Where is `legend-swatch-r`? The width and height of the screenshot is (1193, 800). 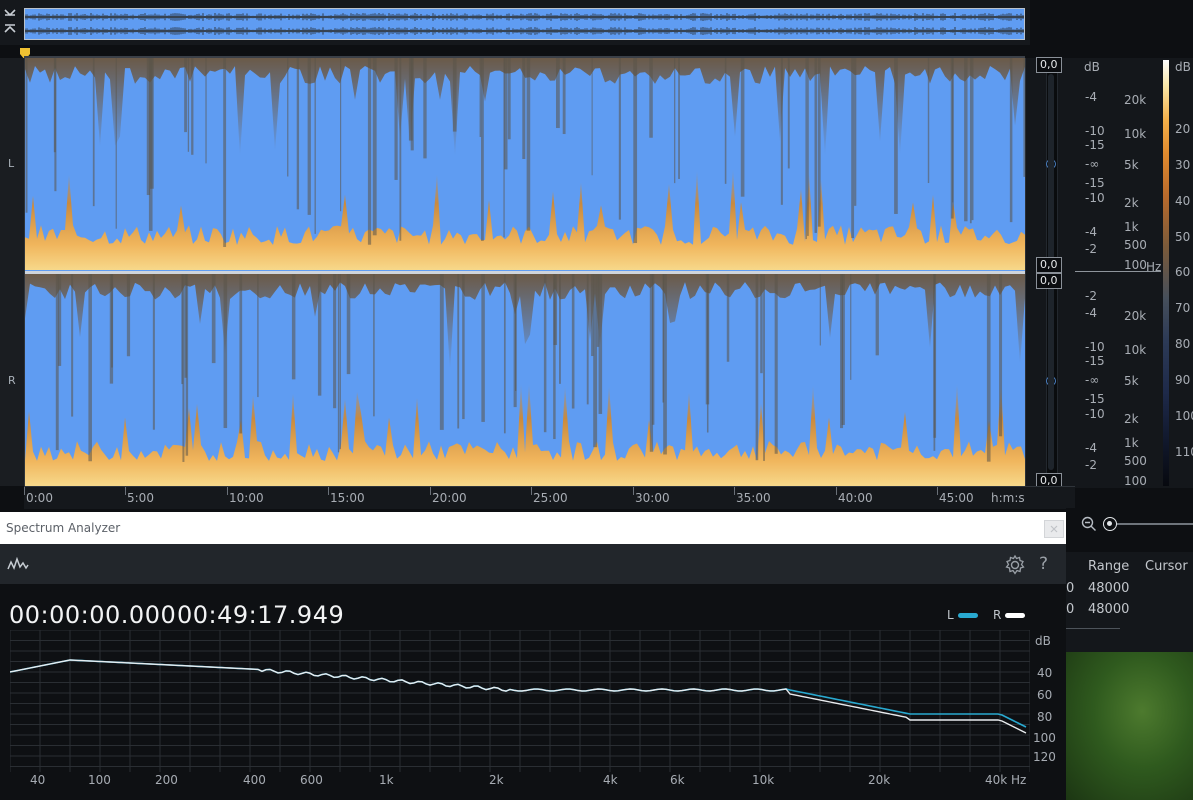
legend-swatch-r is located at coordinates (1015, 615).